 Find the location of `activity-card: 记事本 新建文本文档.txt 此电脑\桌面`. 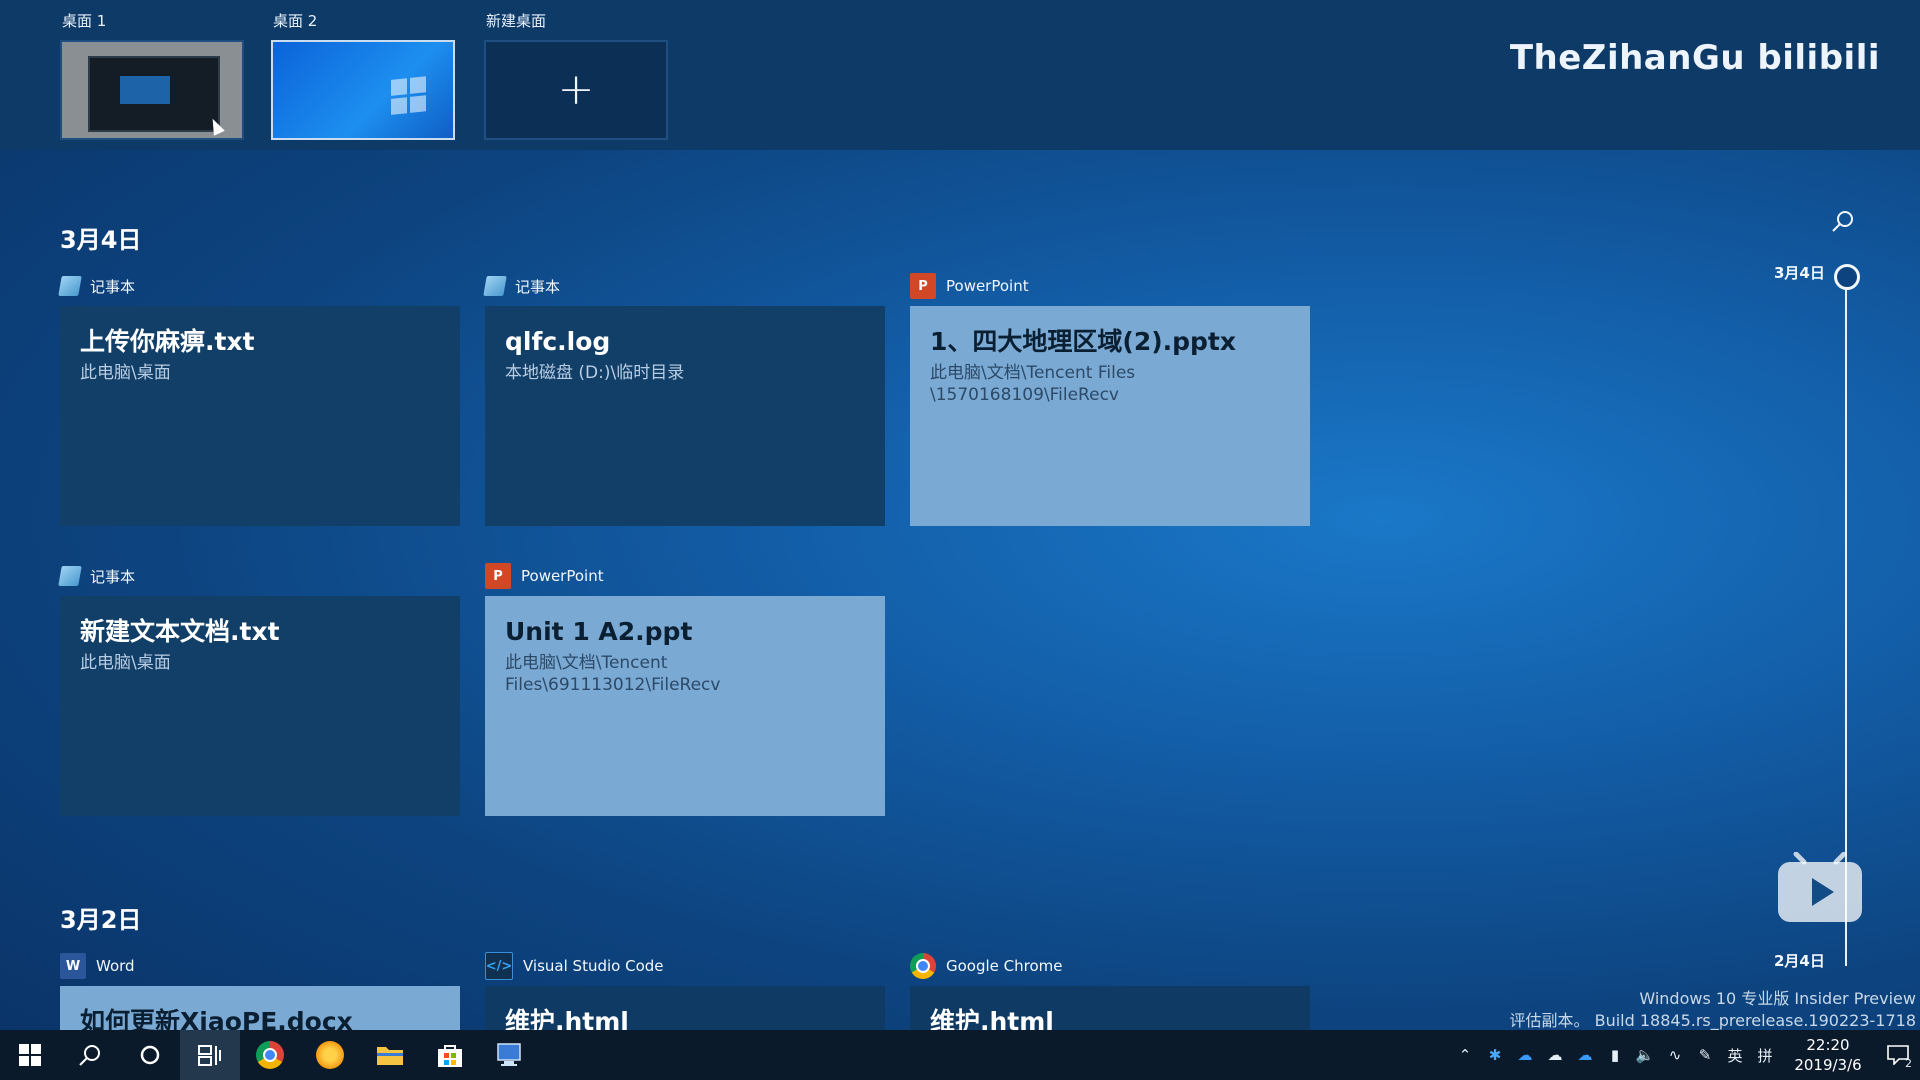

activity-card: 记事本 新建文本文档.txt 此电脑\桌面 is located at coordinates (259, 686).